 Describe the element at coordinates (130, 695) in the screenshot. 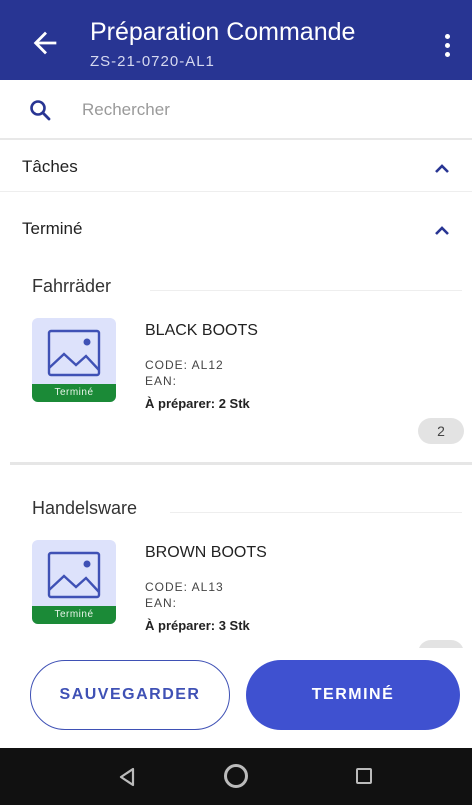

I see `save-button: SAUVEGARDER` at that location.